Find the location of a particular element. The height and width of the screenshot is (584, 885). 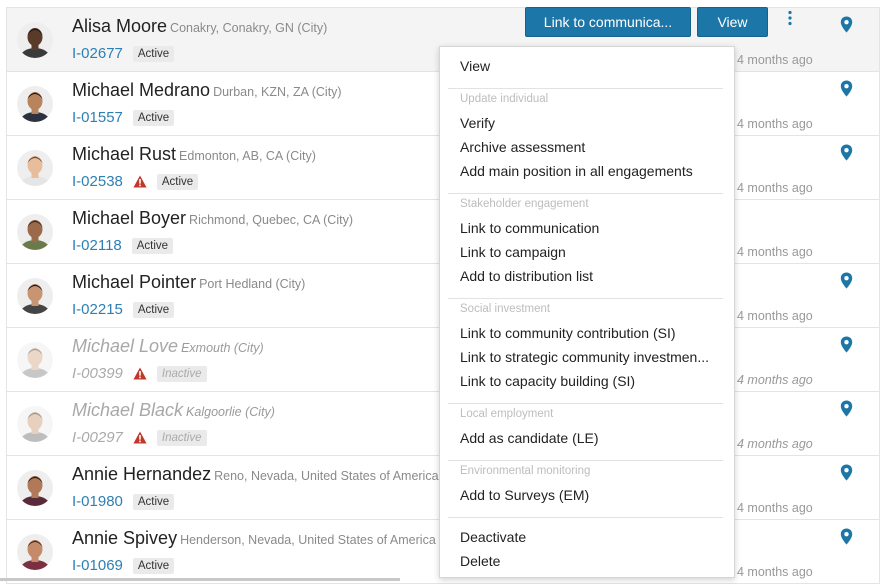

individual-location: Edmonton, AB, CA (City) is located at coordinates (247, 156).